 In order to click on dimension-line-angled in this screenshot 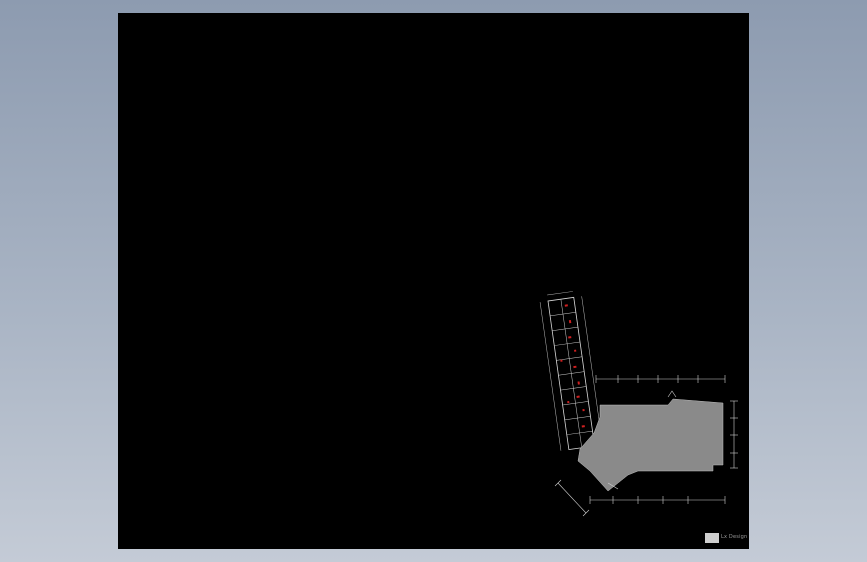, I will do `click(572, 498)`.